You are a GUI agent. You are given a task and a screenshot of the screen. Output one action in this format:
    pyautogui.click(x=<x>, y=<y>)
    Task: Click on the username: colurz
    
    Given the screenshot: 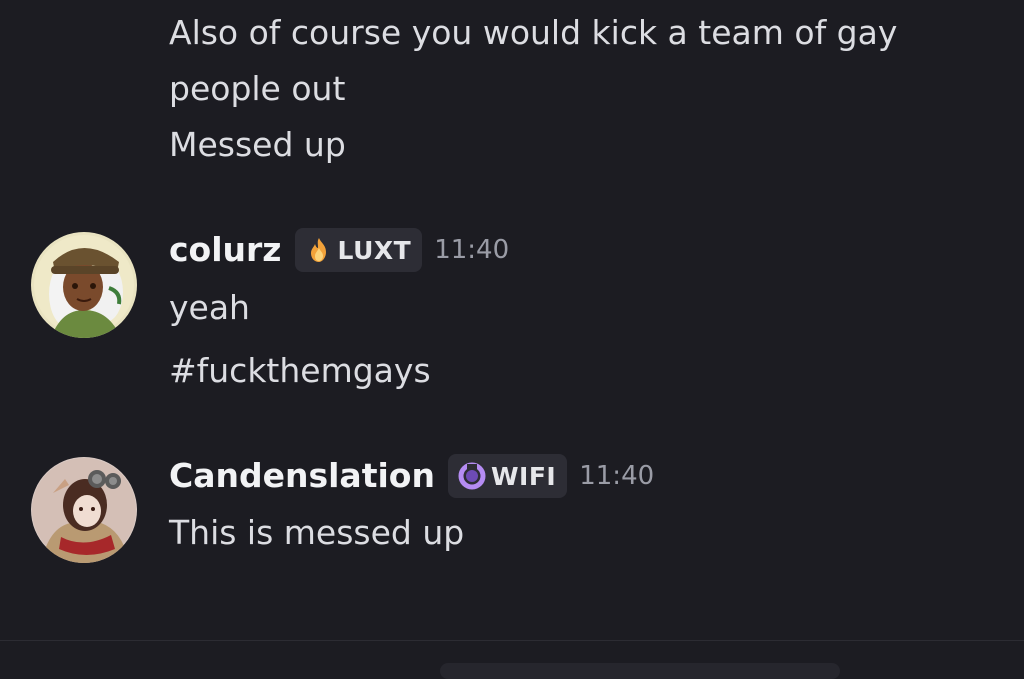 What is the action you would take?
    pyautogui.click(x=225, y=250)
    